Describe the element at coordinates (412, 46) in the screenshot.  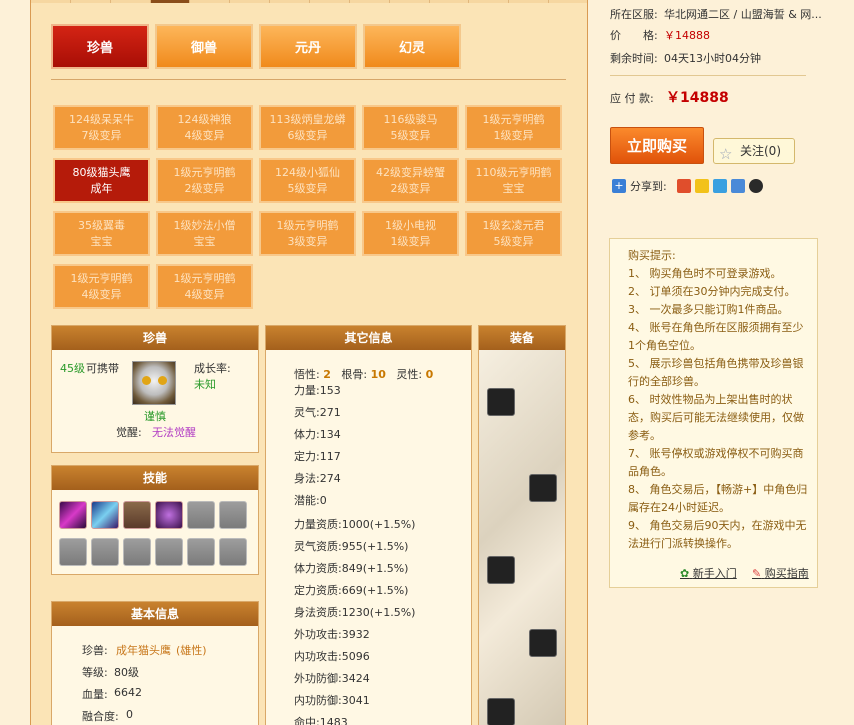
I see `tab-huanling: 幻灵` at that location.